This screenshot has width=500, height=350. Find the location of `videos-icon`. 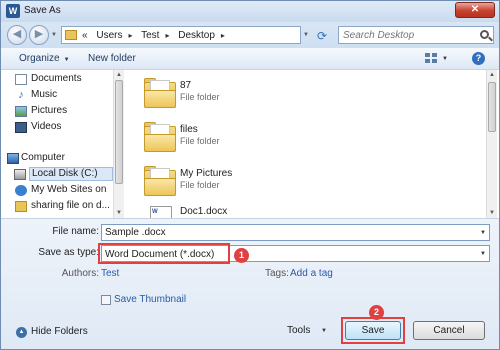

videos-icon is located at coordinates (21, 127).